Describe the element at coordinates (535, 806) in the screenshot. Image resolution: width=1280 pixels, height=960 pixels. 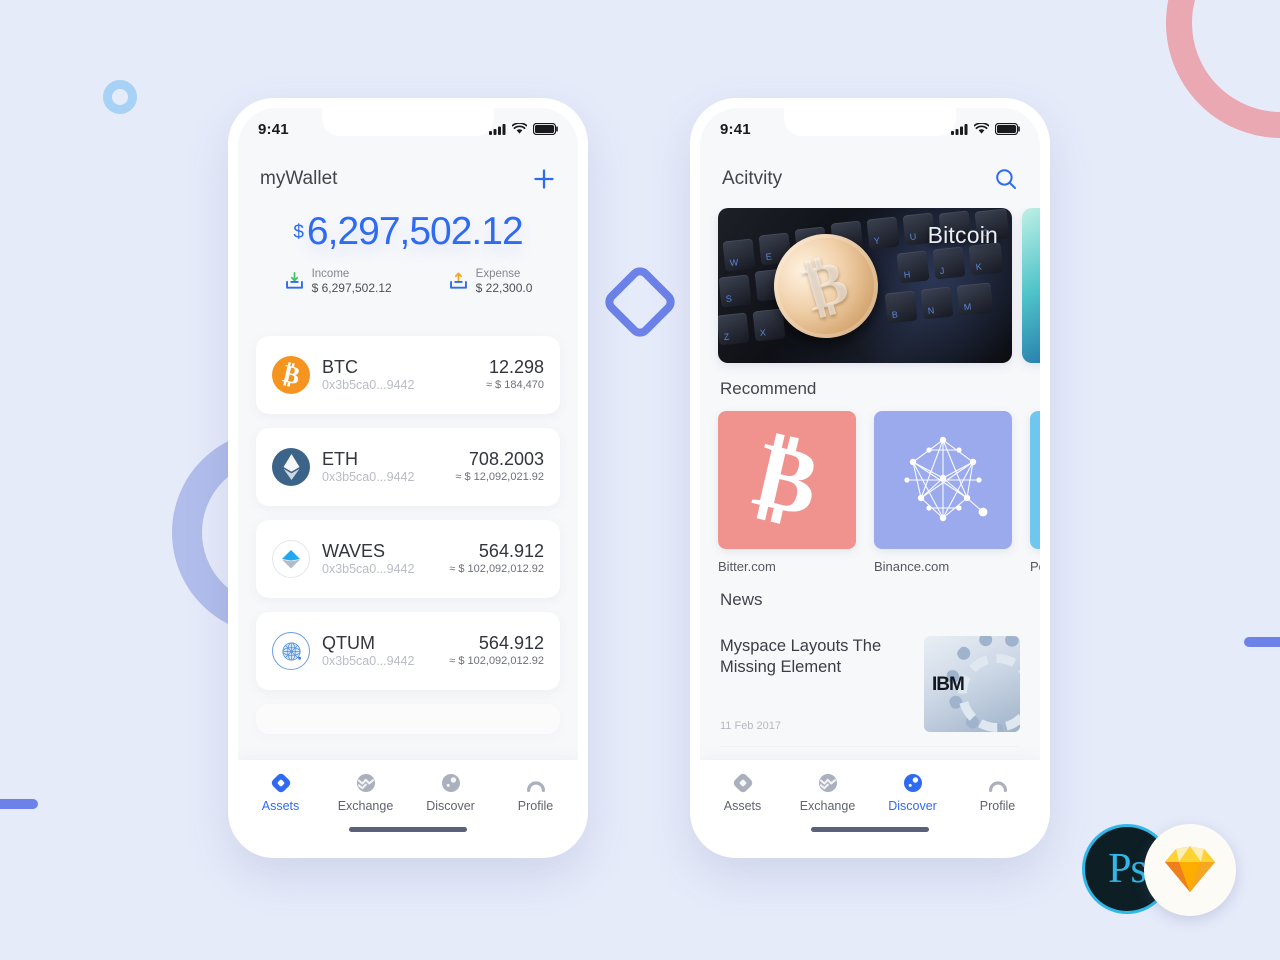
I see `tab-label: Profile` at that location.